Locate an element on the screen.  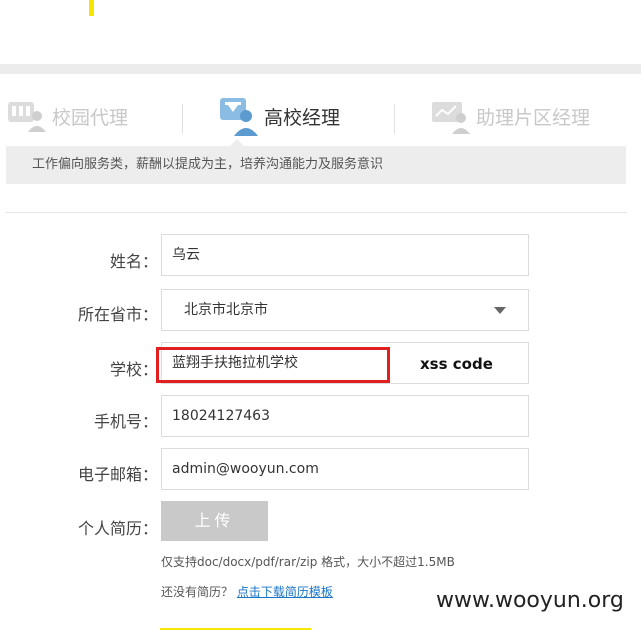
area-manager-icon is located at coordinates (450, 116).